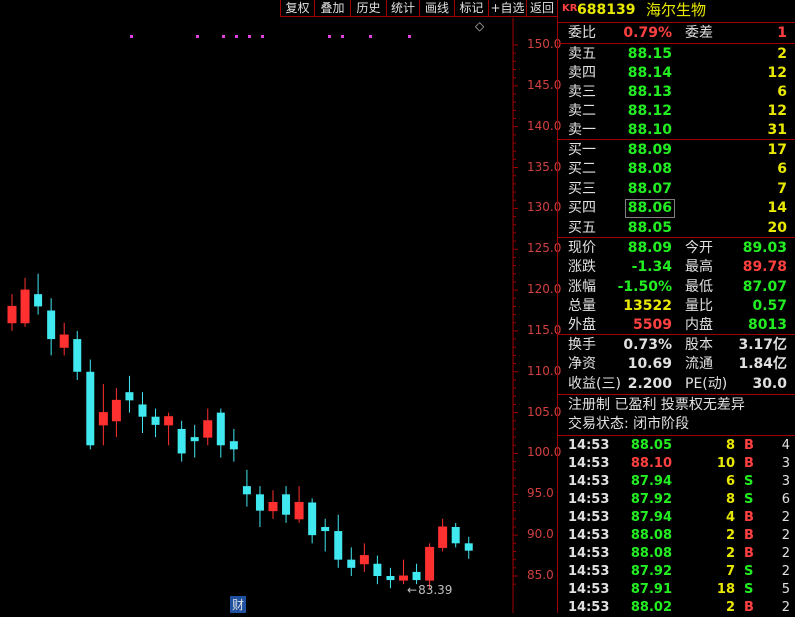  What do you see at coordinates (769, 383) in the screenshot?
I see `fin-value: 30.0` at bounding box center [769, 383].